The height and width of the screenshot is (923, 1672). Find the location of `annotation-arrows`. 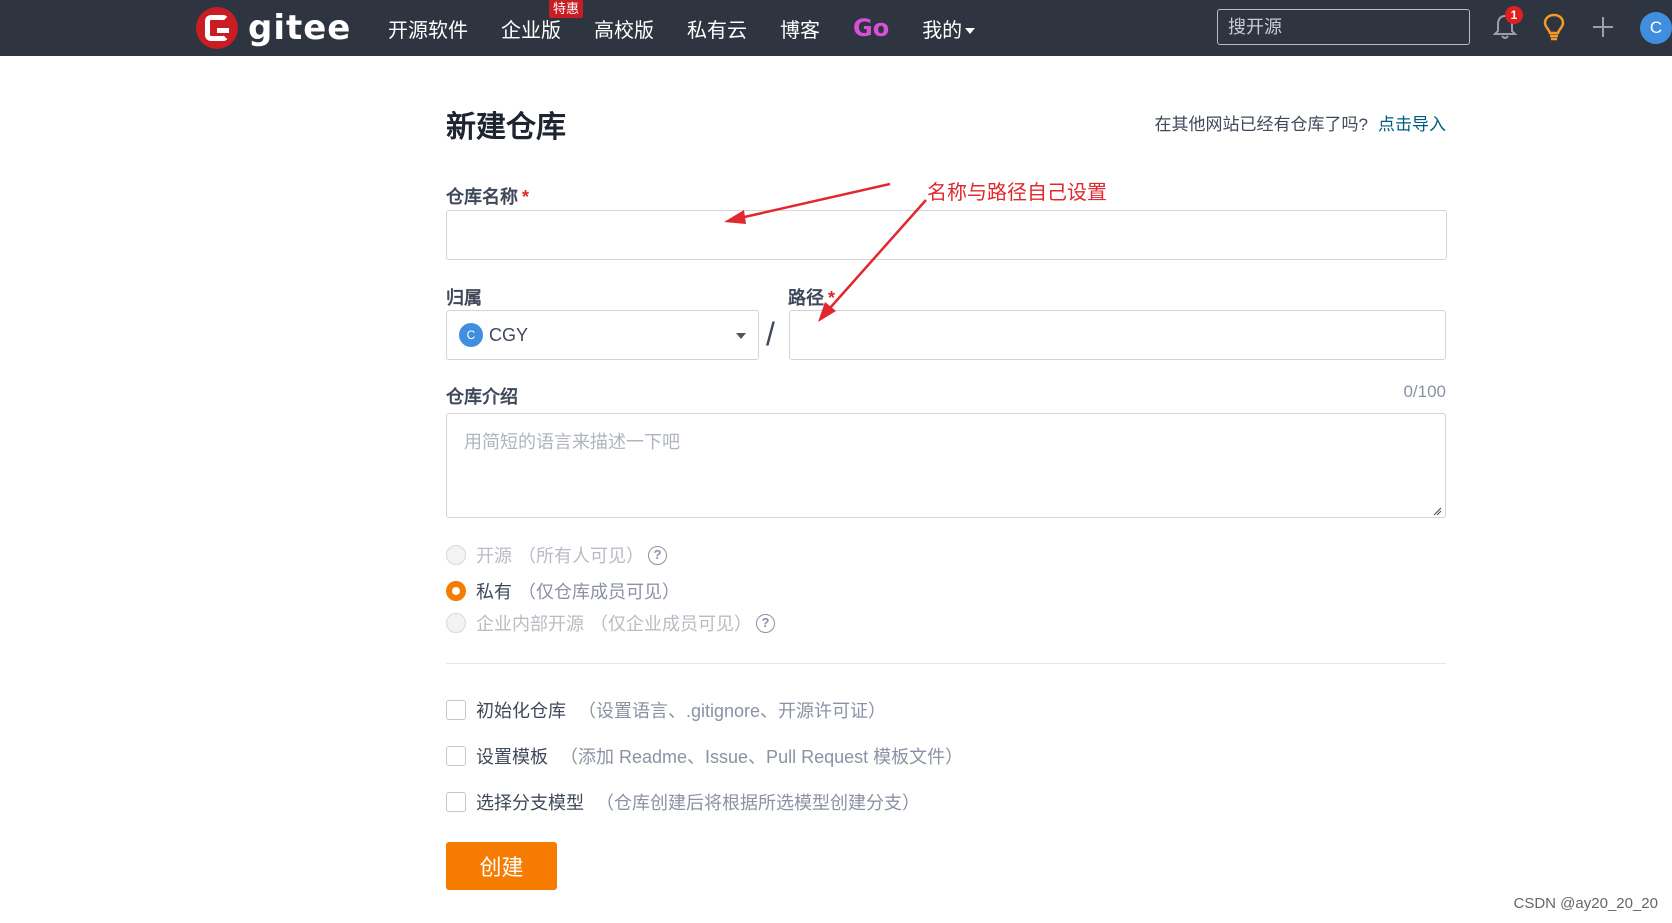

annotation-arrows is located at coordinates (825, 252).